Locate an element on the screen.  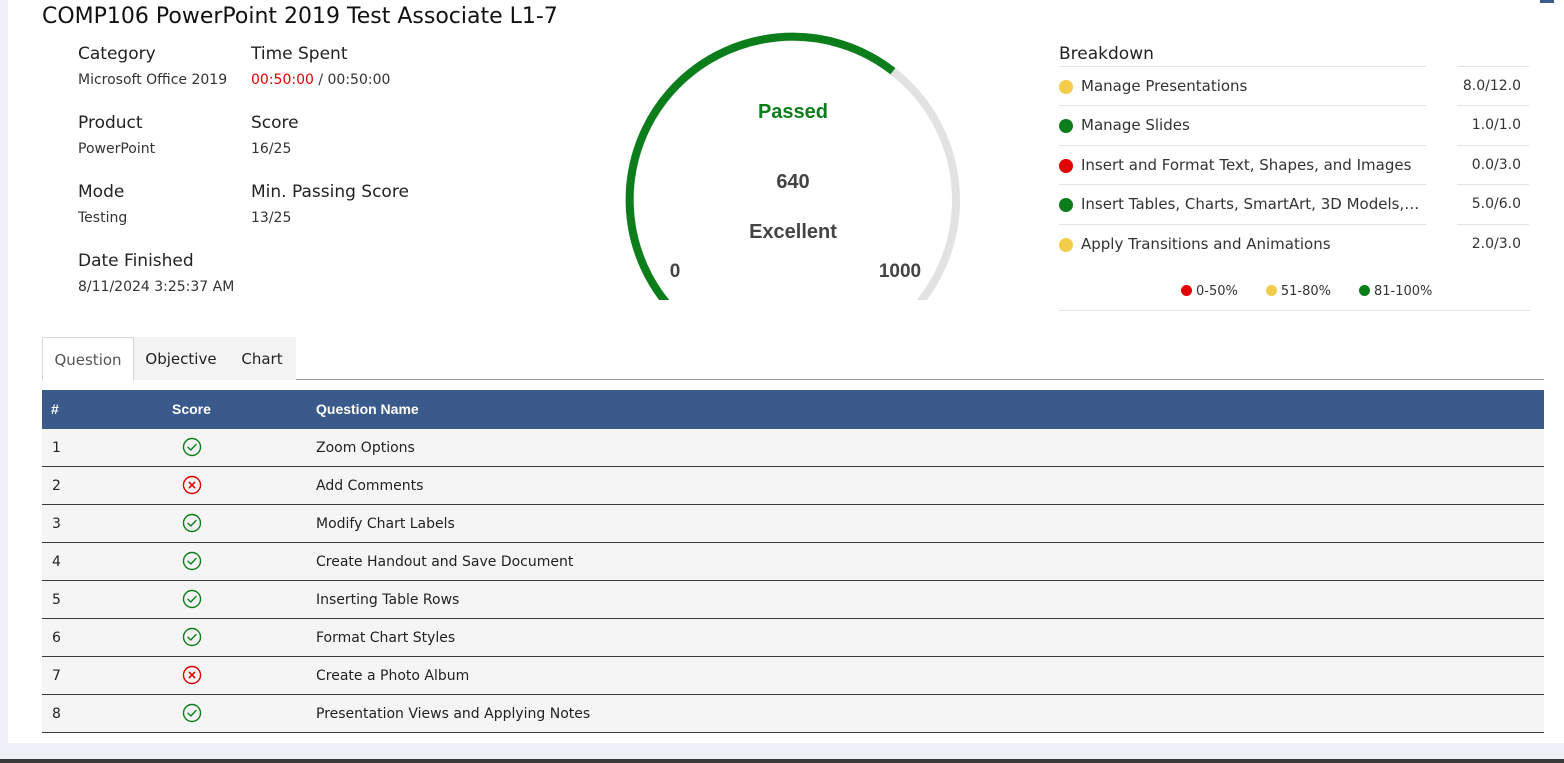
date-finished-value: 8/11/2024 3:25:37 AM is located at coordinates (156, 287).